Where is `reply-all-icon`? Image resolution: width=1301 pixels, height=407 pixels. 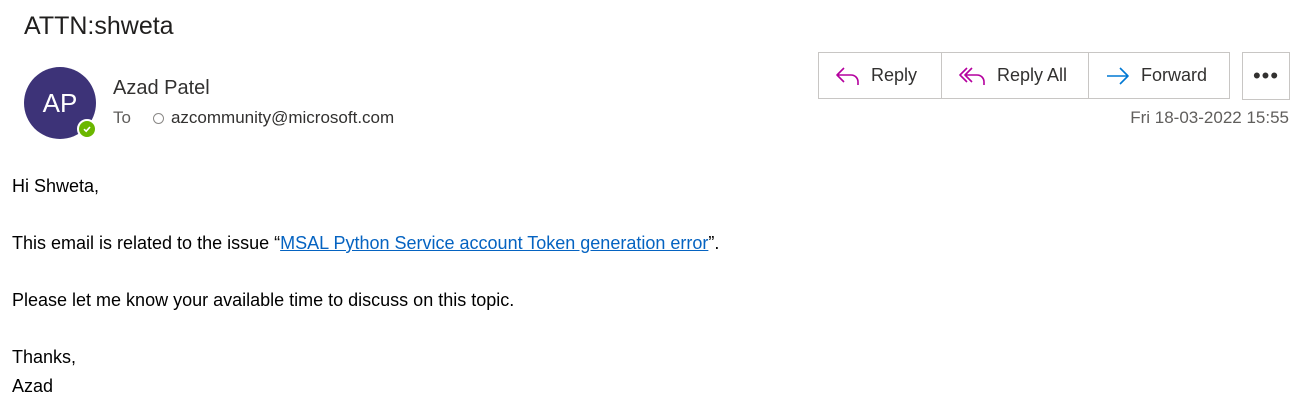
reply-all-icon is located at coordinates (973, 76).